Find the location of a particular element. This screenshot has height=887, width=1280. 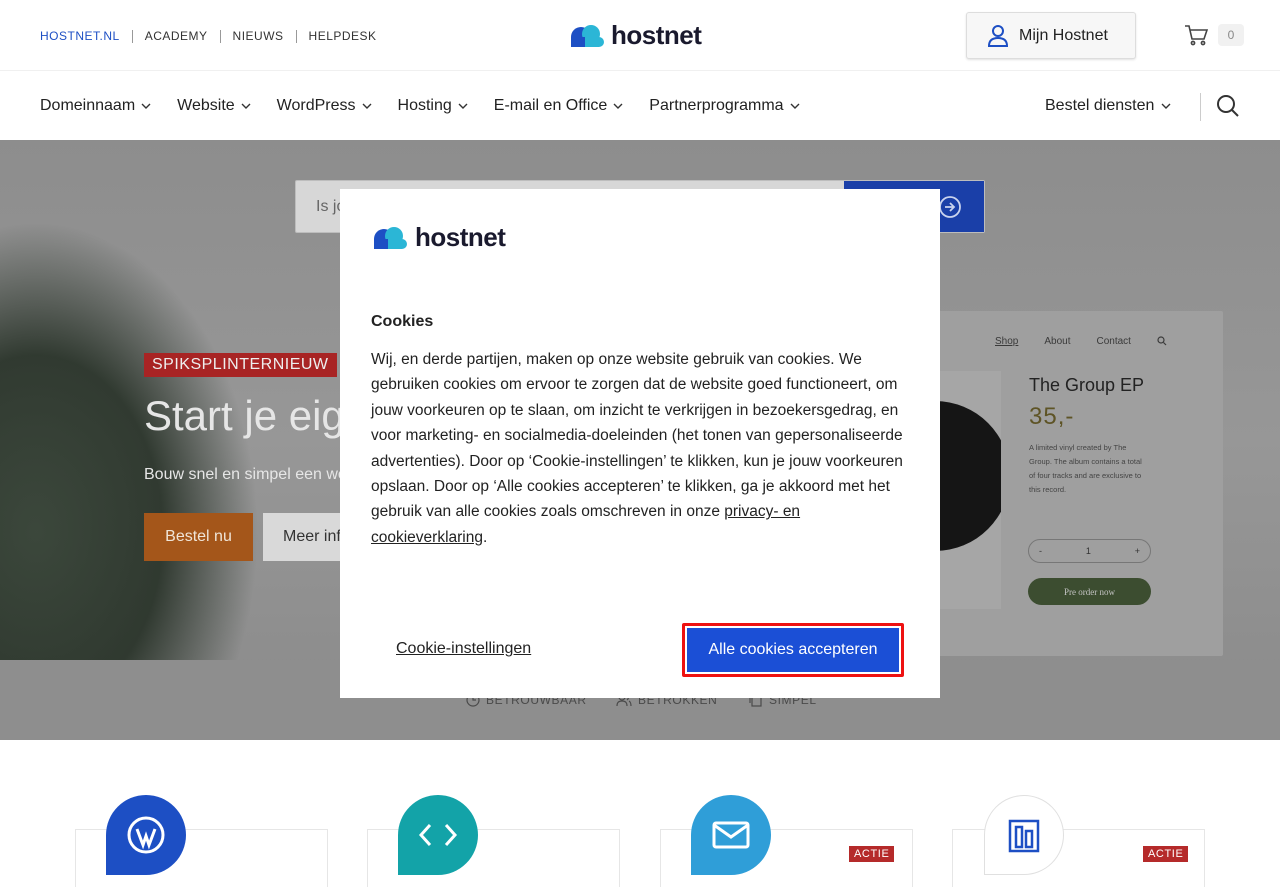

shop-nav-shop: Shop is located at coordinates (1007, 341).